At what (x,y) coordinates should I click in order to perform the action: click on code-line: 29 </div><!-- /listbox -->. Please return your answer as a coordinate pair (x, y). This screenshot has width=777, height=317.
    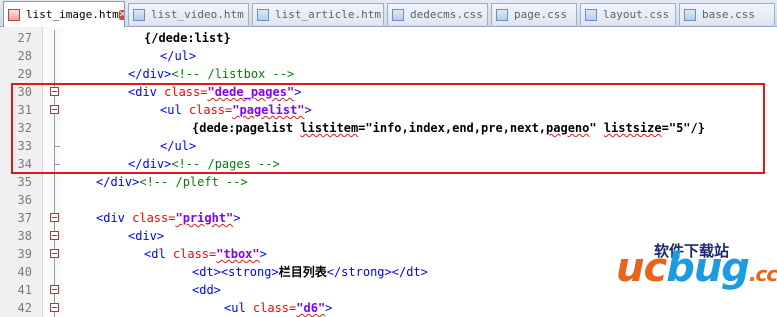
    Looking at the image, I should click on (388, 74).